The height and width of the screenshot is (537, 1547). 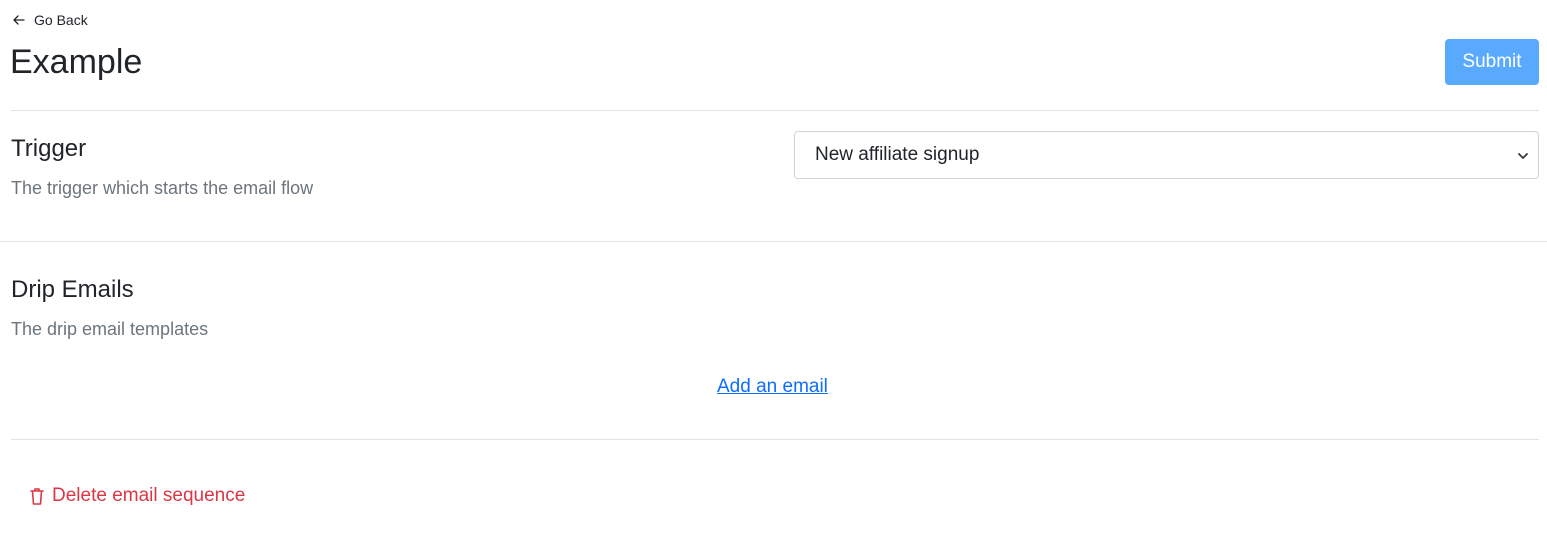 I want to click on drip-title: Drip Emails, so click(x=72, y=289).